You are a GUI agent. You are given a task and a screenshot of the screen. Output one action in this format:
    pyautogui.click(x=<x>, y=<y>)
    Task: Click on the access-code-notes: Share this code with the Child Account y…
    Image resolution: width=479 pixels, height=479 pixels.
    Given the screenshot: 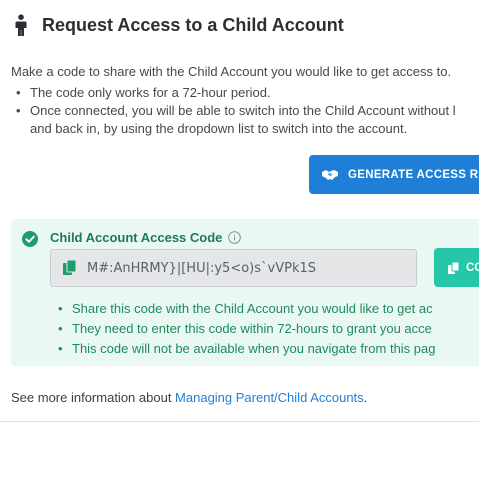 What is the action you would take?
    pyautogui.click(x=247, y=329)
    